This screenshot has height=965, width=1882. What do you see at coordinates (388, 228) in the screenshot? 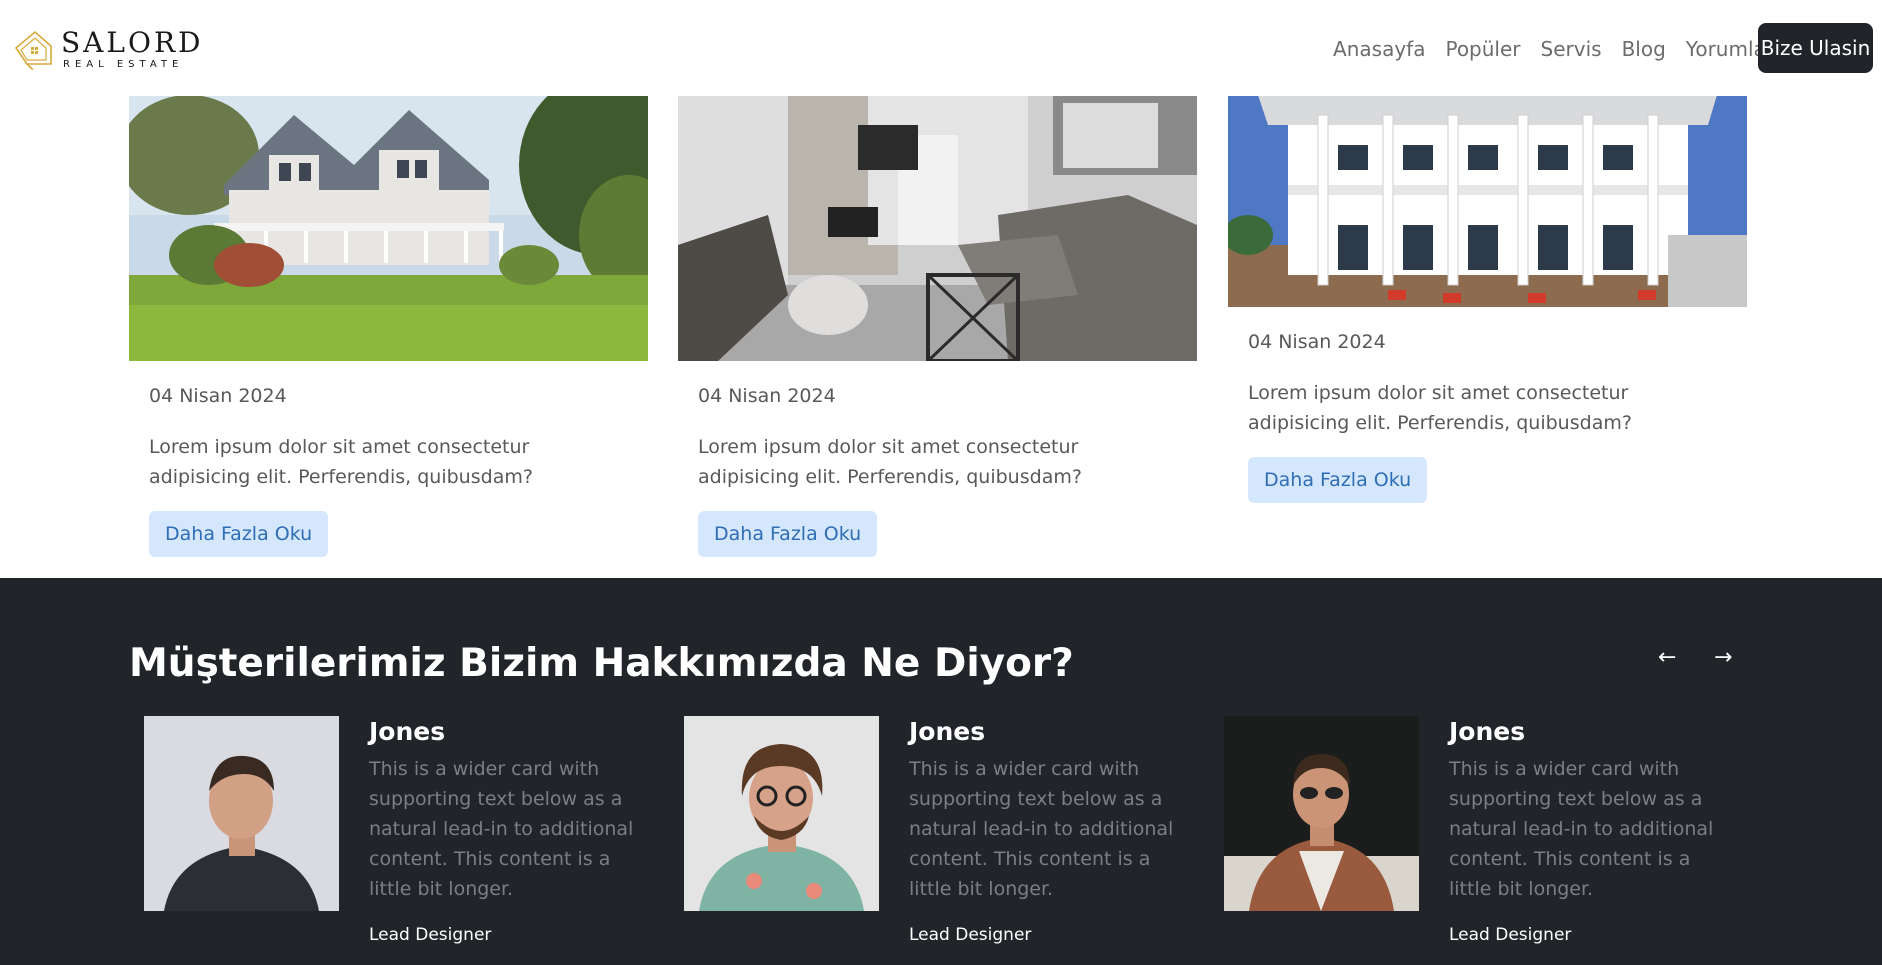
I see `blog-card-image-house` at bounding box center [388, 228].